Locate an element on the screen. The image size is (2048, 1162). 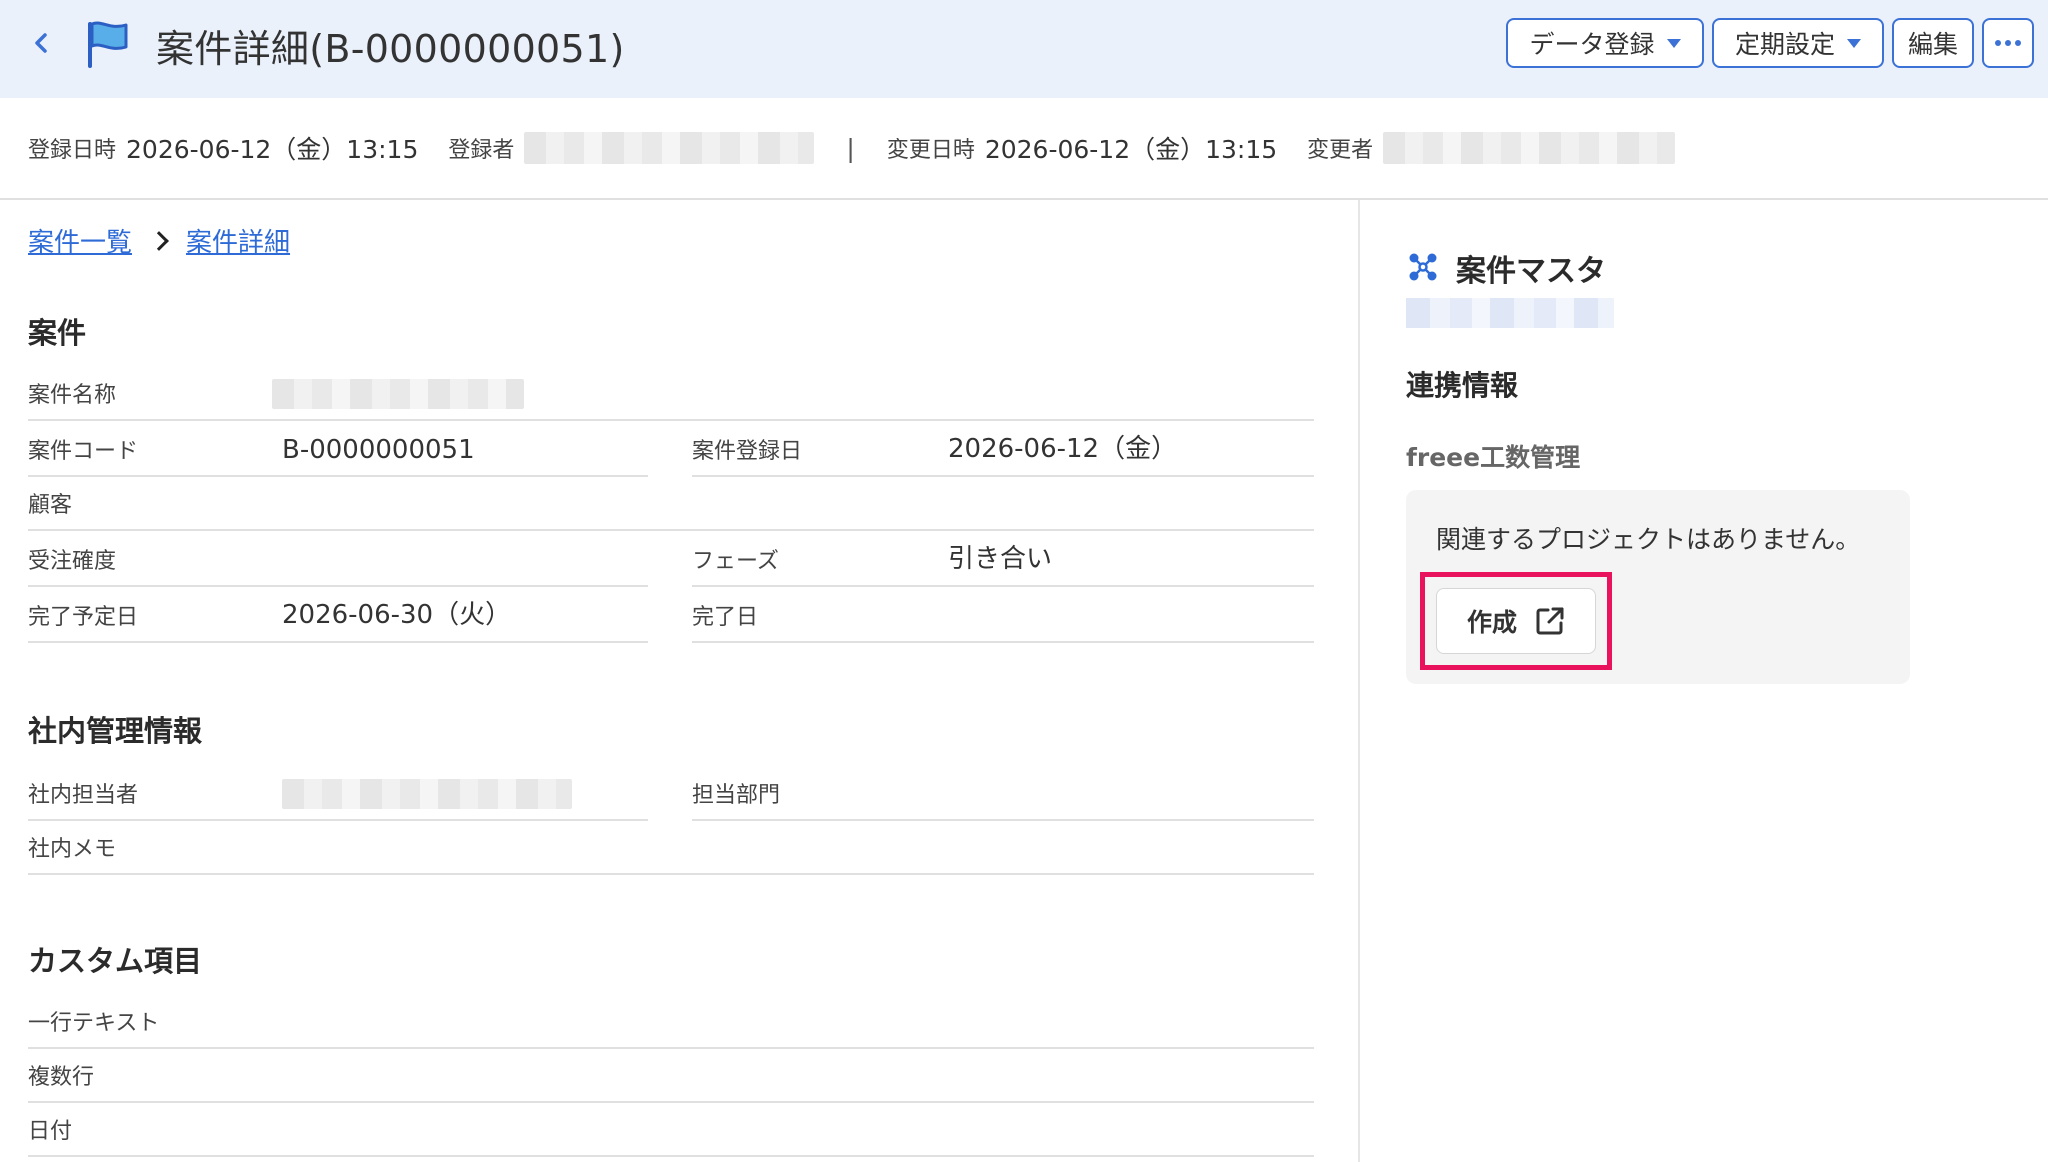
created-label: 登録日時 is located at coordinates (72, 150).